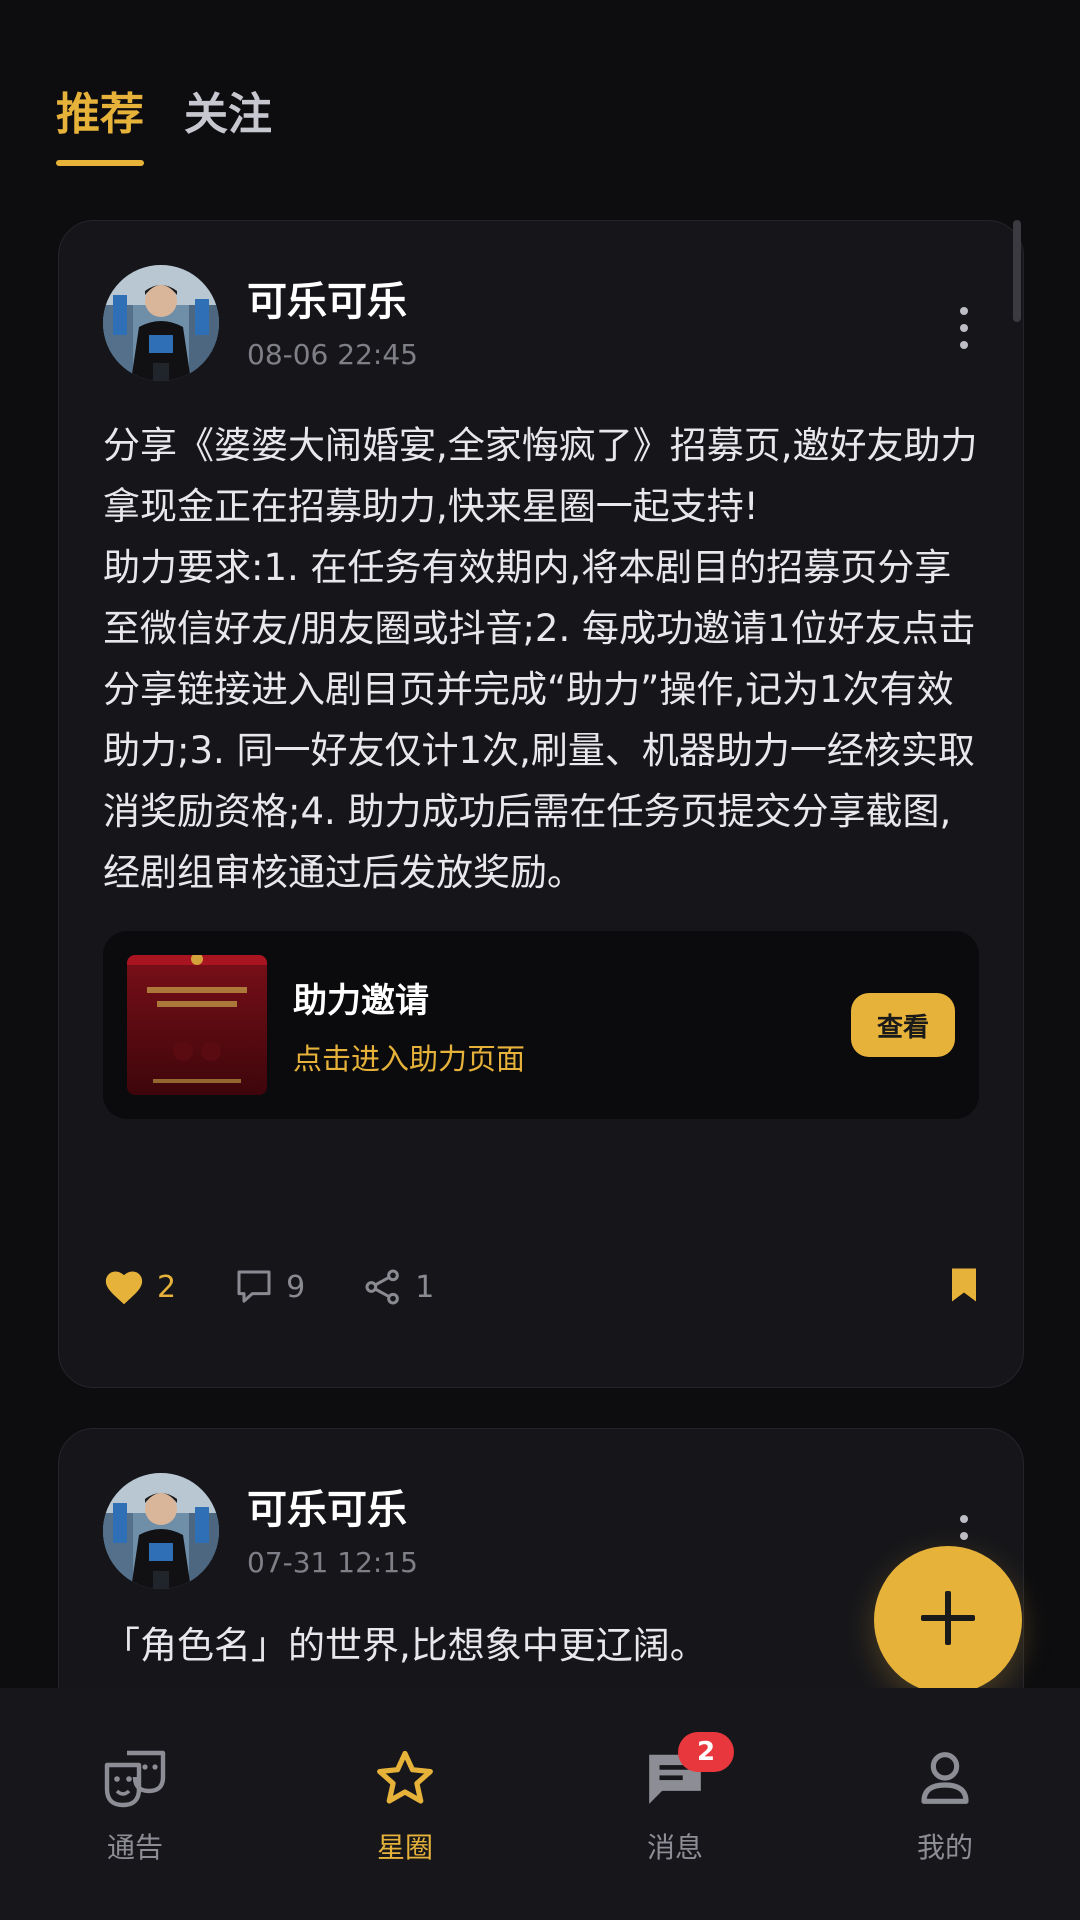  What do you see at coordinates (706, 1752) in the screenshot?
I see `unread-badge: 2` at bounding box center [706, 1752].